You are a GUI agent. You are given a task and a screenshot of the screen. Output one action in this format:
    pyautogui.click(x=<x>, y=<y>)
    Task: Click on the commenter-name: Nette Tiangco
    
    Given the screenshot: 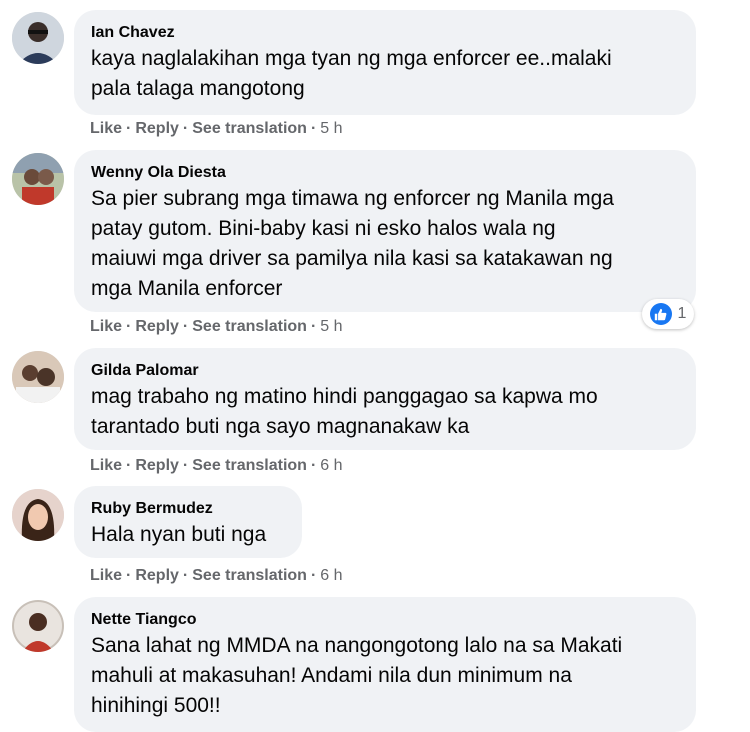 What is the action you would take?
    pyautogui.click(x=384, y=620)
    